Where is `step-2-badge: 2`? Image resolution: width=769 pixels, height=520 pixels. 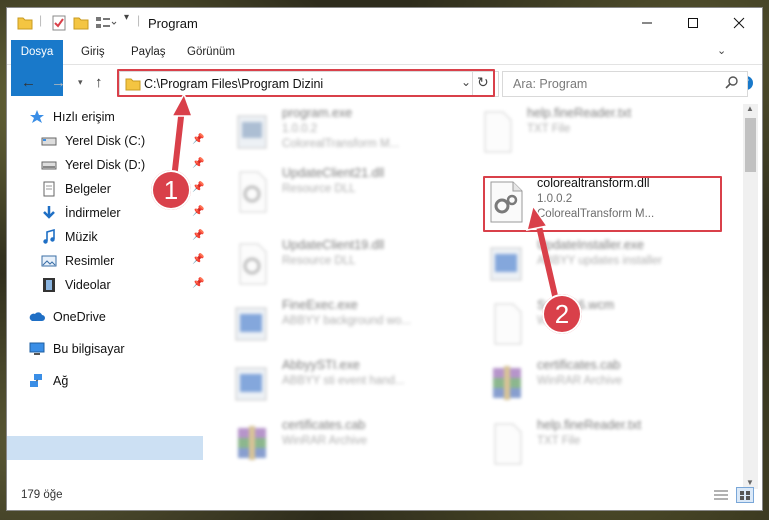 step-2-badge: 2 is located at coordinates (562, 314).